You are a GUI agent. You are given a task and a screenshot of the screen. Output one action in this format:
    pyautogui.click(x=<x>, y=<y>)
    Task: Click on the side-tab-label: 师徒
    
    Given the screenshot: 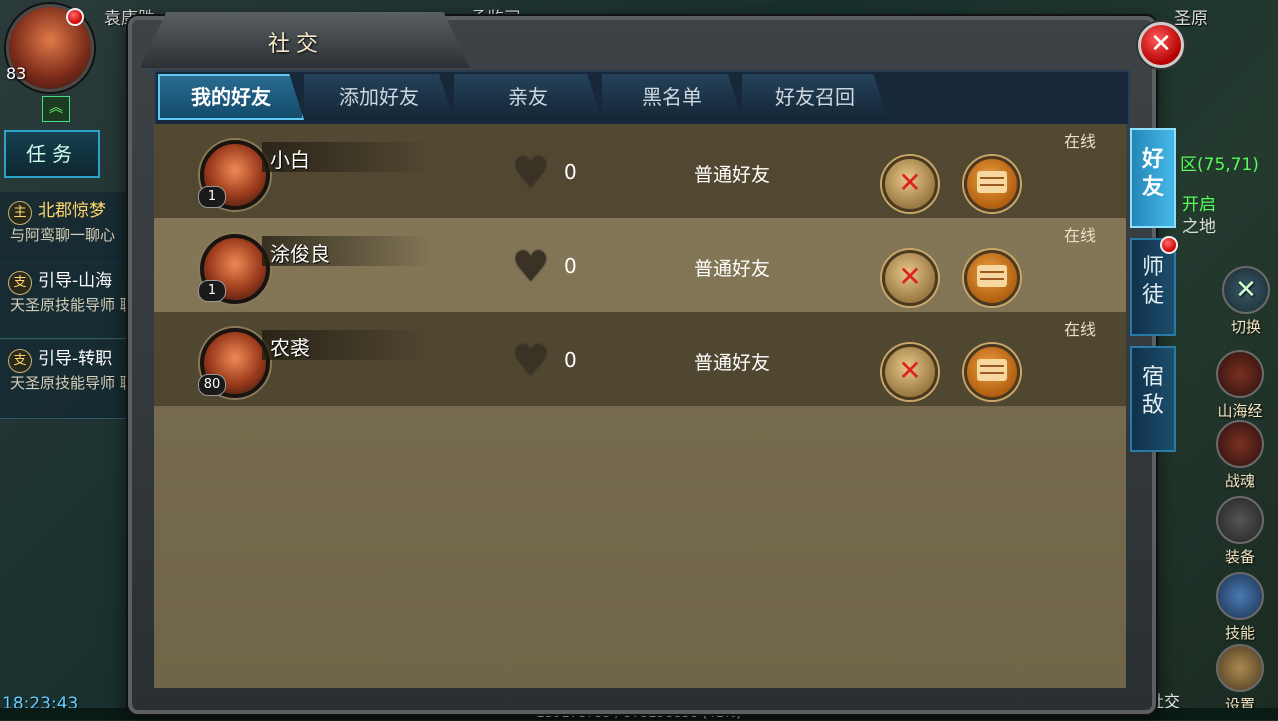 What is the action you would take?
    pyautogui.click(x=1152, y=281)
    